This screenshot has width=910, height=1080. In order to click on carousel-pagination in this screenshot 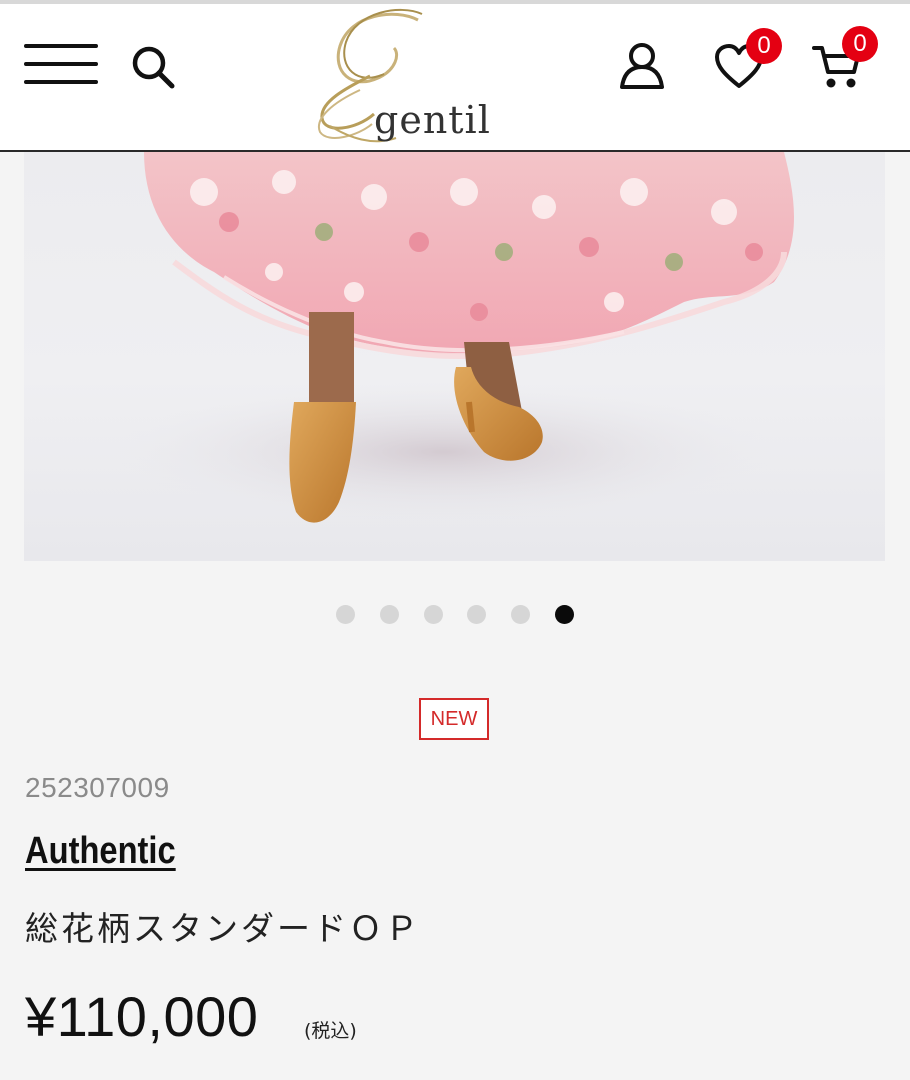, I will do `click(456, 615)`.